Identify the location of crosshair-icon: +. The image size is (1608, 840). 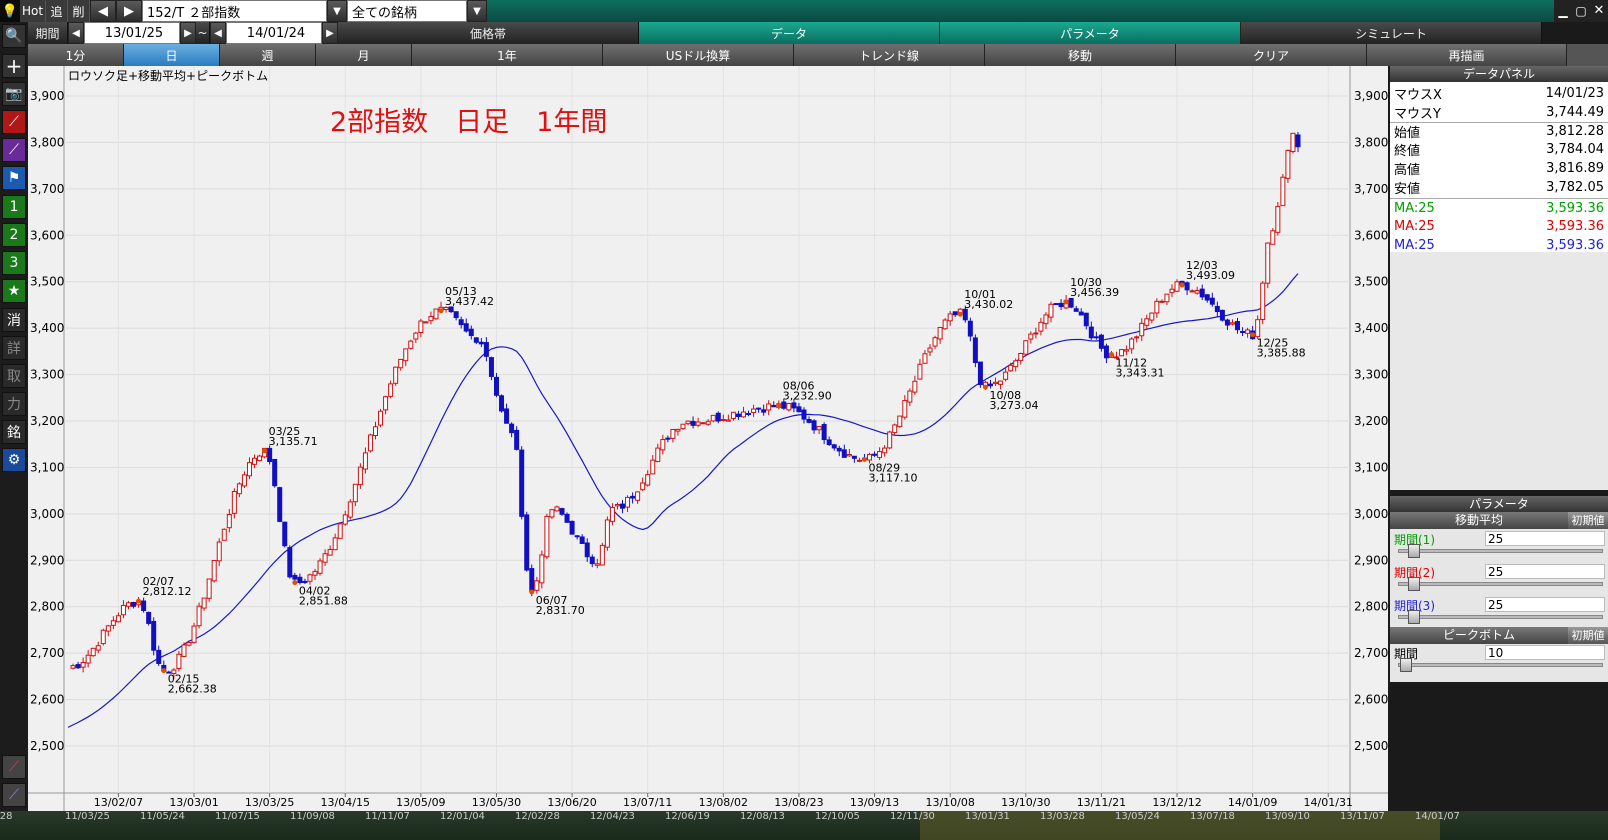
(14, 66).